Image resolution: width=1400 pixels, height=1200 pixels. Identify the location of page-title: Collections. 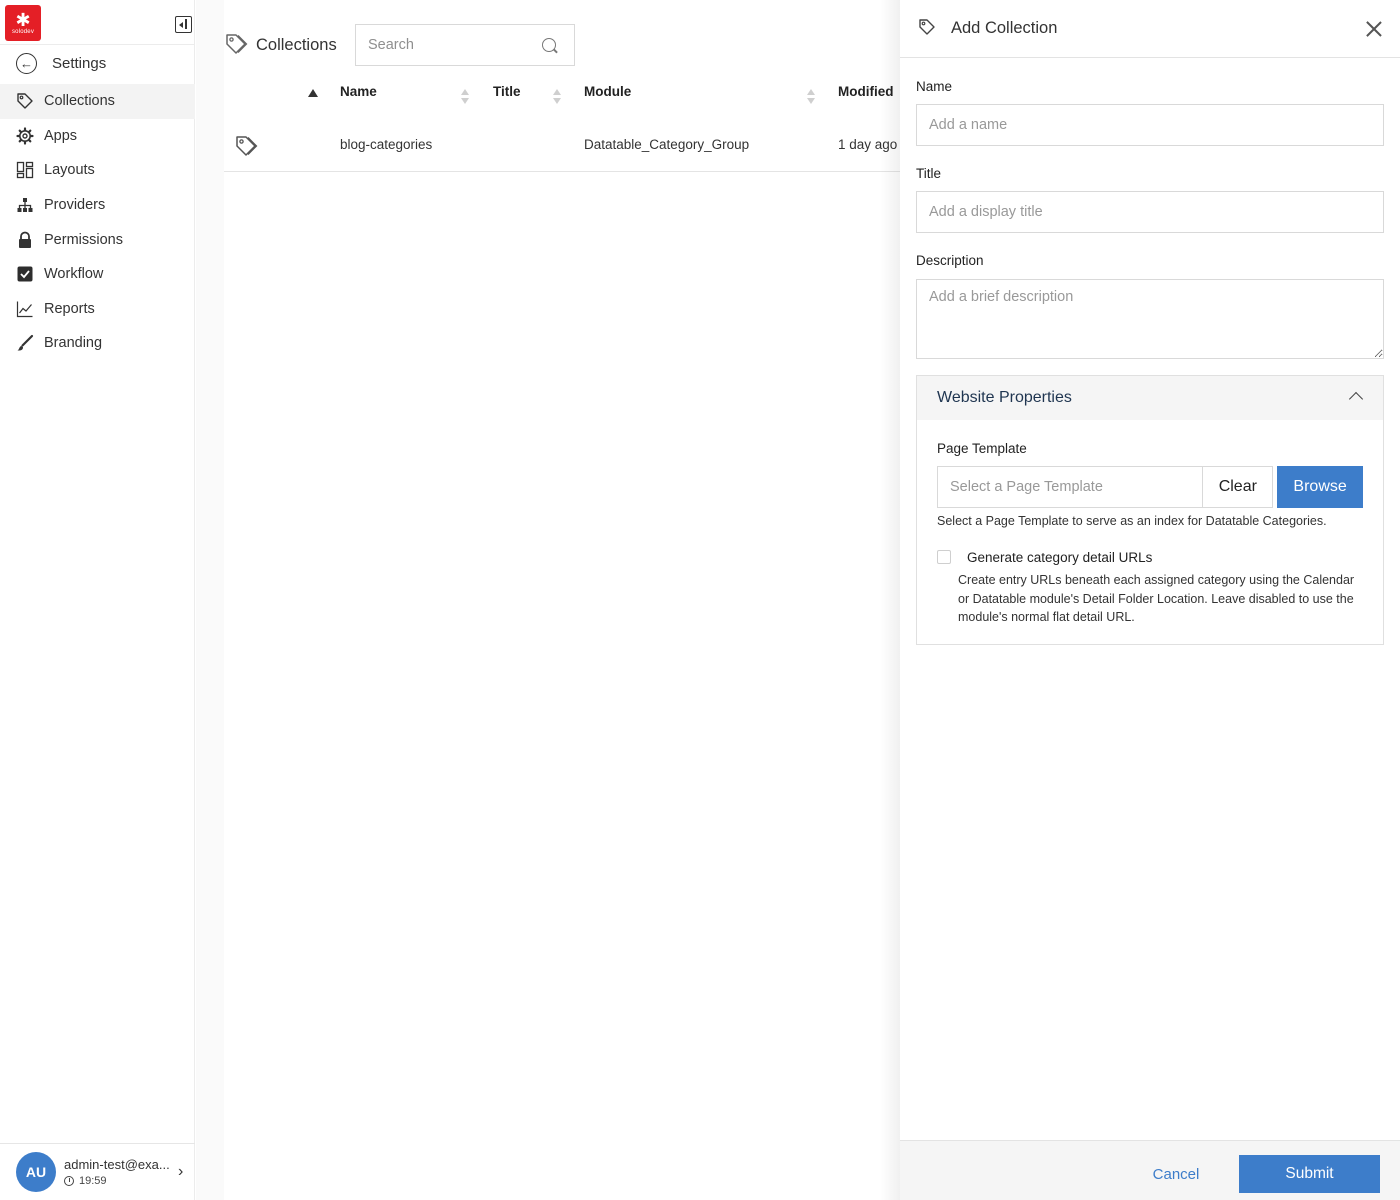
(296, 44).